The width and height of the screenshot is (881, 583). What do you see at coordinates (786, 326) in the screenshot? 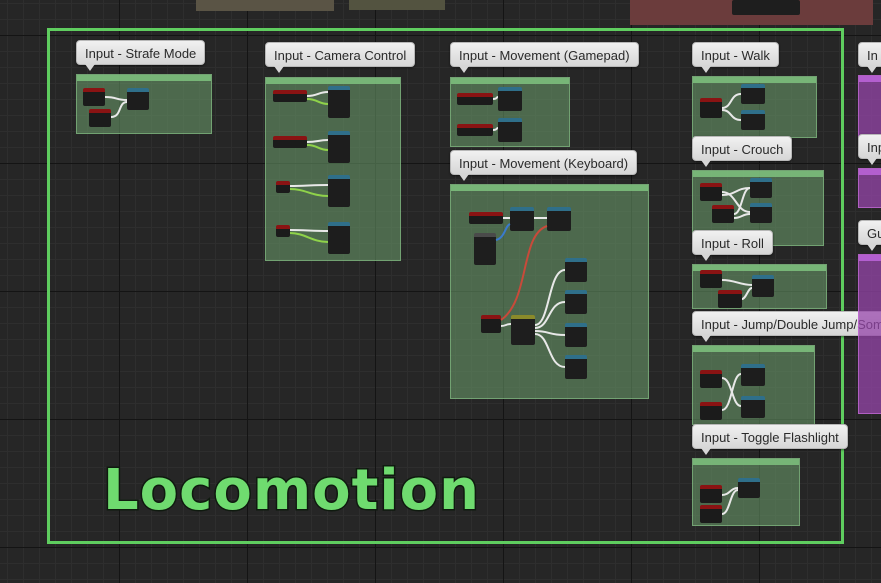
I see `bubble-jump: Input - Jump/Double Jump/Som` at bounding box center [786, 326].